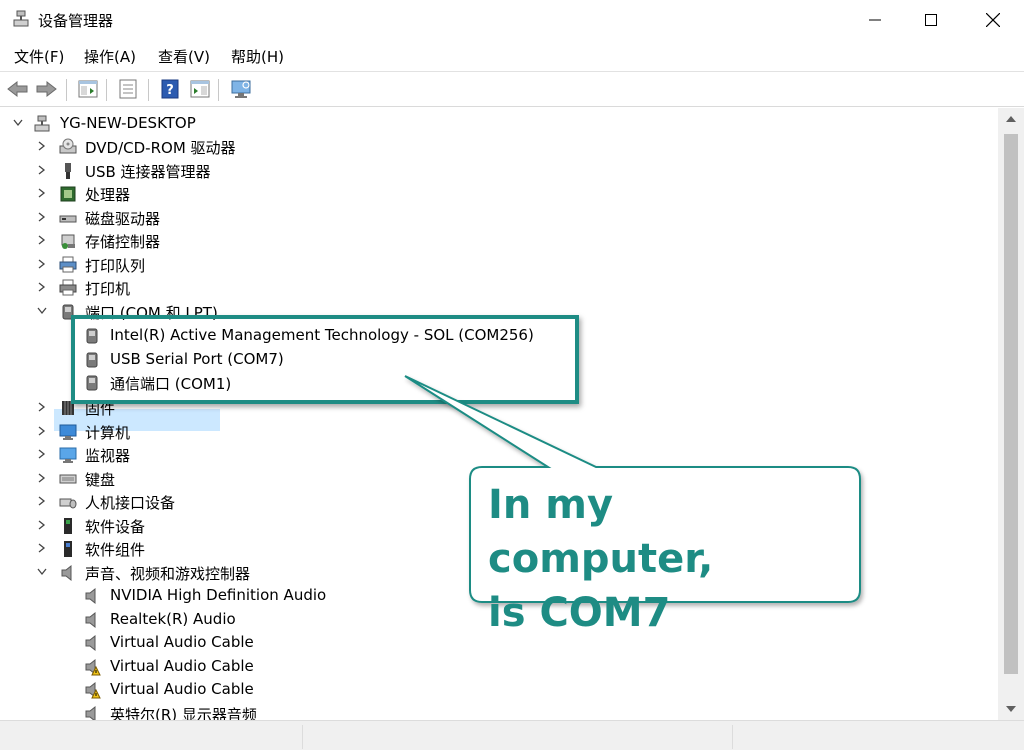  I want to click on maximize-icon, so click(931, 20).